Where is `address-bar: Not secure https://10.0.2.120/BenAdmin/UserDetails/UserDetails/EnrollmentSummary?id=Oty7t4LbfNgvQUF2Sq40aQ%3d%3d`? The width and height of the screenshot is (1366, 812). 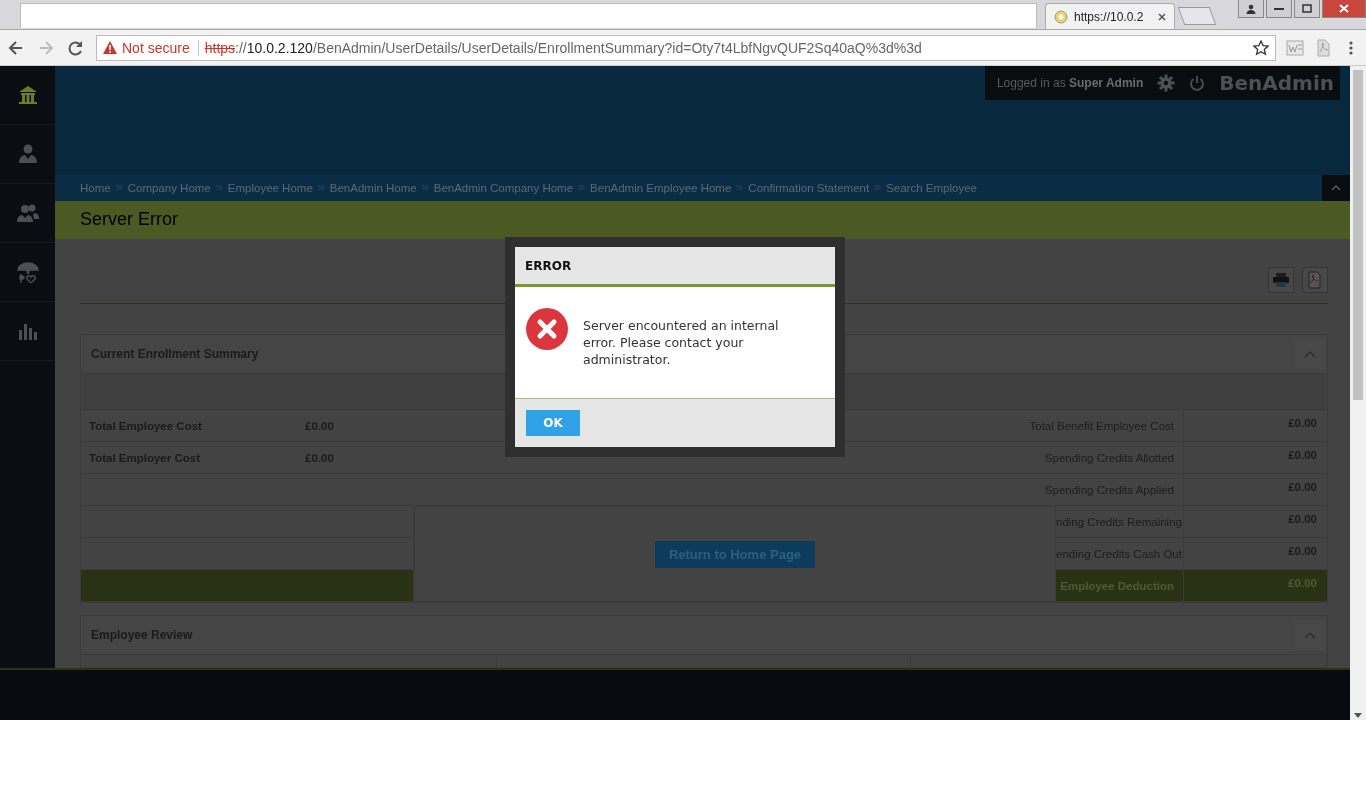
address-bar: Not secure https://10.0.2.120/BenAdmin/UserDetails/UserDetails/EnrollmentSummary?id=Oty7t4LbfNgvQUF2Sq40aQ%3d%3d is located at coordinates (686, 47).